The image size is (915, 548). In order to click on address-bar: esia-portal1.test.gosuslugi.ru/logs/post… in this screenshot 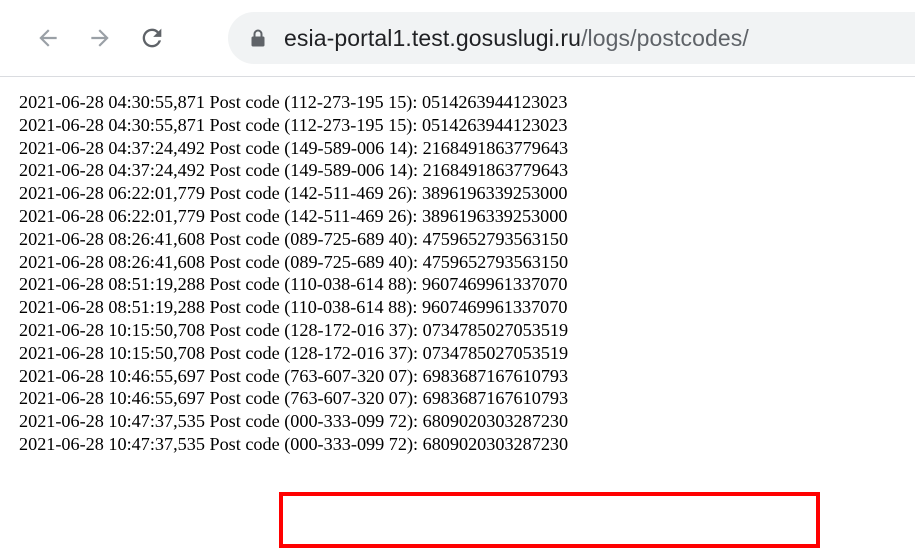, I will do `click(571, 38)`.